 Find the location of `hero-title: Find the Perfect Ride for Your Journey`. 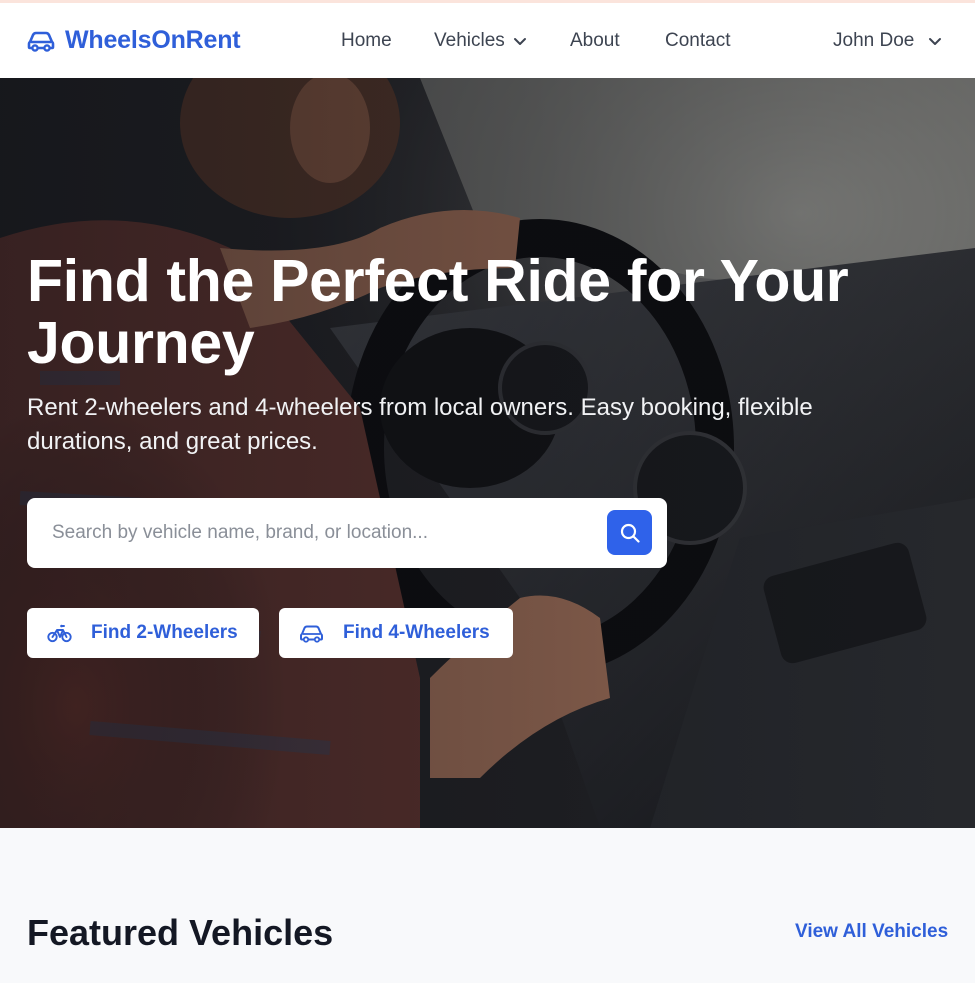

hero-title: Find the Perfect Ride for Your Journey is located at coordinates (438, 312).